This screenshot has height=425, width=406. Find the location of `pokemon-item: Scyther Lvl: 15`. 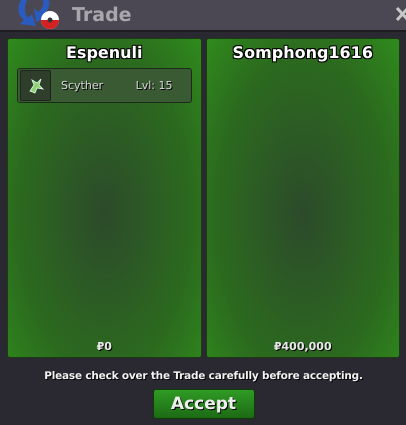

pokemon-item: Scyther Lvl: 15 is located at coordinates (104, 85).